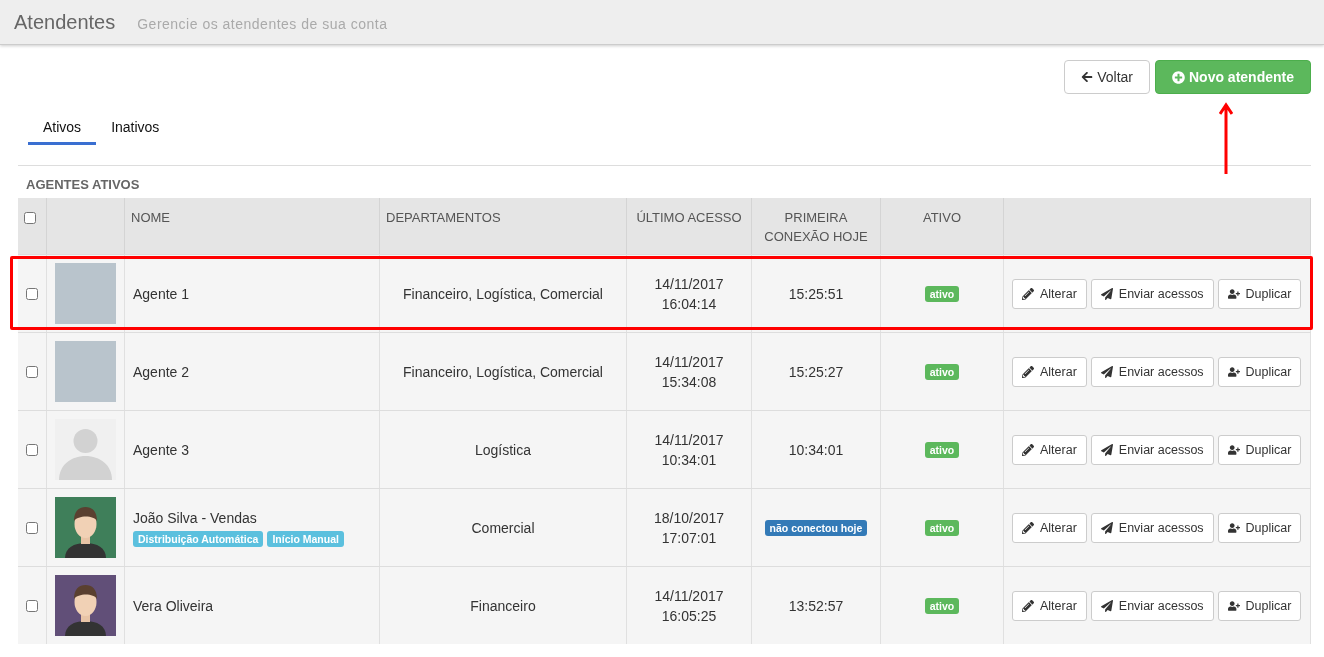 Image resolution: width=1324 pixels, height=657 pixels. I want to click on last-access-text: 10:34:01, so click(689, 460).